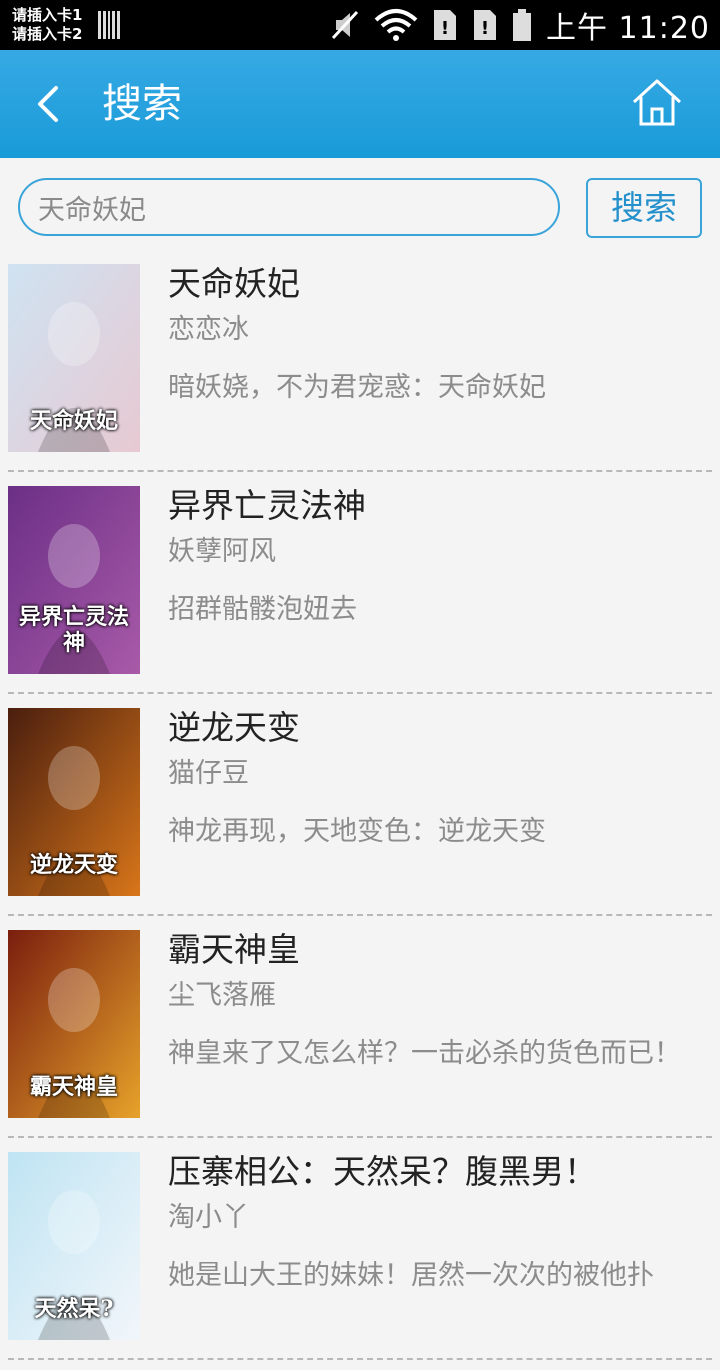 The height and width of the screenshot is (1370, 720). What do you see at coordinates (222, 551) in the screenshot?
I see `book-author: 妖孽阿风` at bounding box center [222, 551].